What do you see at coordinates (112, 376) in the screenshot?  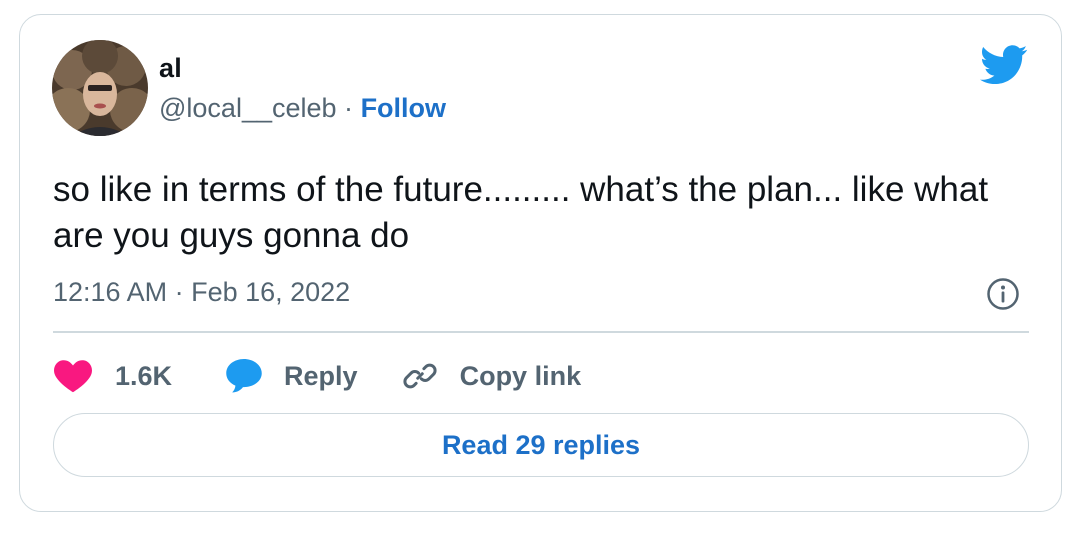 I see `like-button: 1.6K` at bounding box center [112, 376].